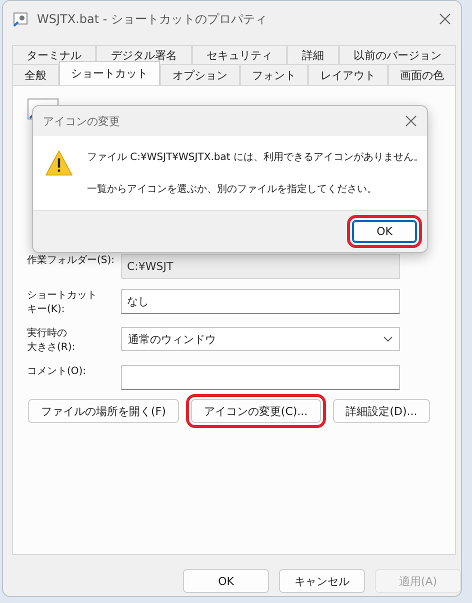 This screenshot has height=603, width=472. I want to click on field-label: 実行時の 大きさ(R):, so click(51, 341).